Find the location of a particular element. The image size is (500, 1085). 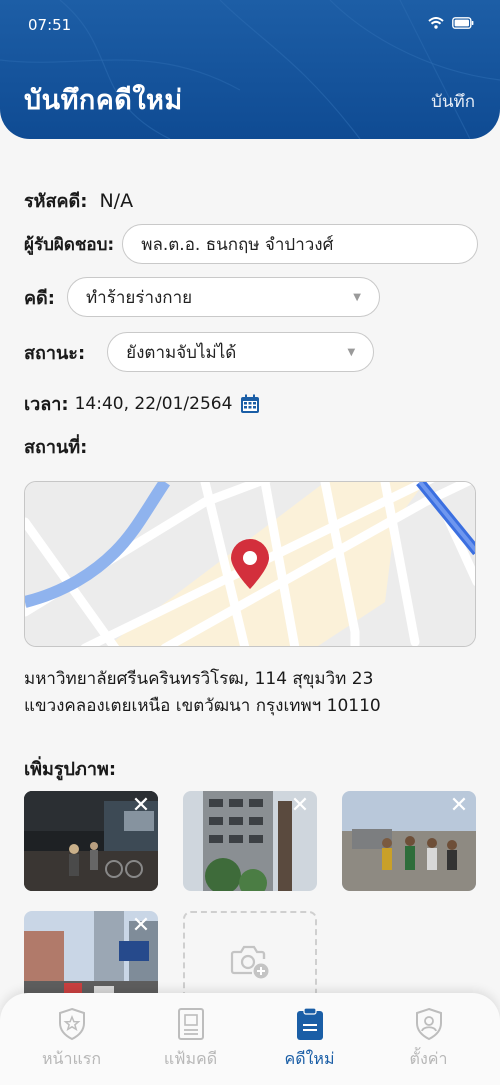

case-type-label: คดี: is located at coordinates (39, 298).